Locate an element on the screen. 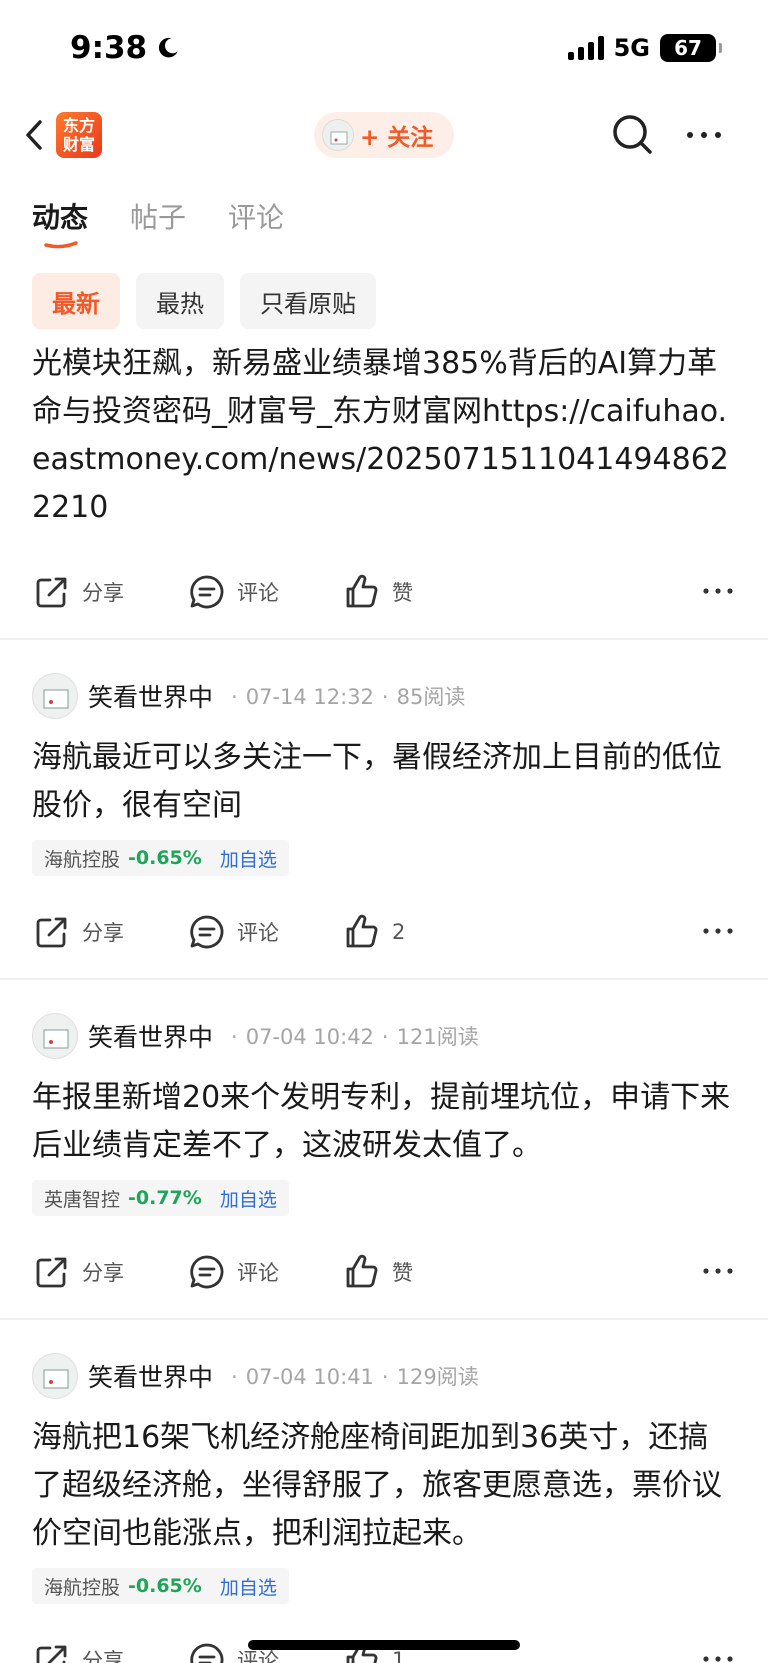 Image resolution: width=768 pixels, height=1663 pixels. post-meta: · 07-14 12:32 · 85阅读 is located at coordinates (348, 697).